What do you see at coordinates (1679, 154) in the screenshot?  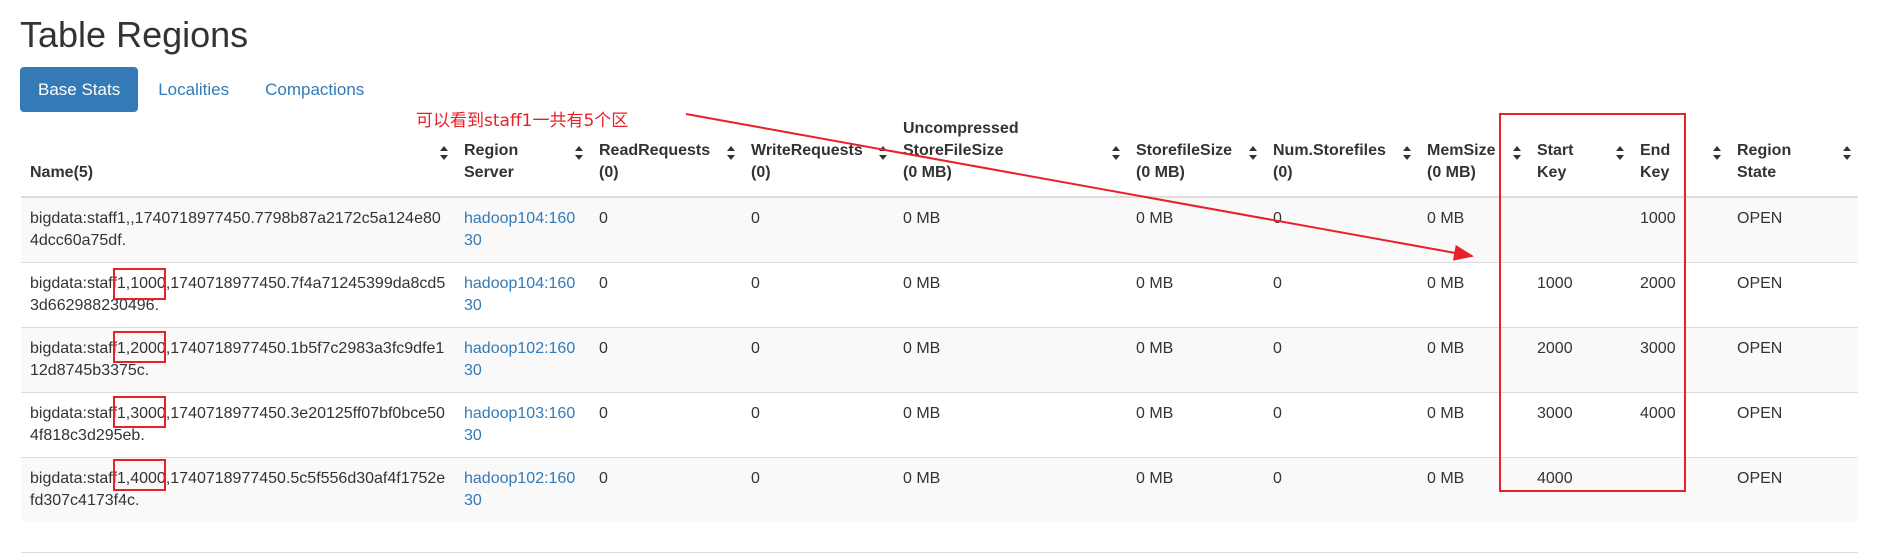 I see `header-end-key: End Key` at bounding box center [1679, 154].